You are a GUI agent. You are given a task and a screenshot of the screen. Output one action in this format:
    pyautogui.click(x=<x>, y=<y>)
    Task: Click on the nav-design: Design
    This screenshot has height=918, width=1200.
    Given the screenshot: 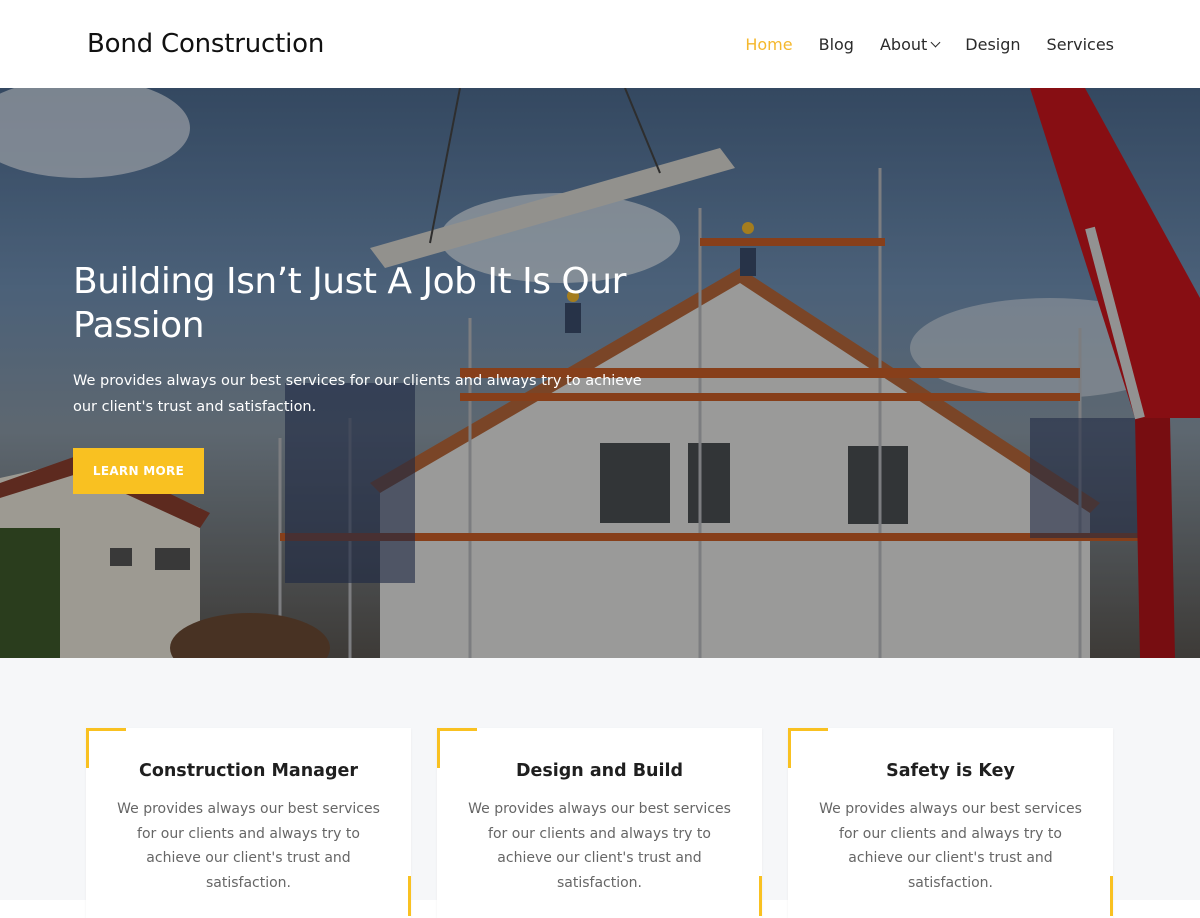 What is the action you would take?
    pyautogui.click(x=992, y=44)
    